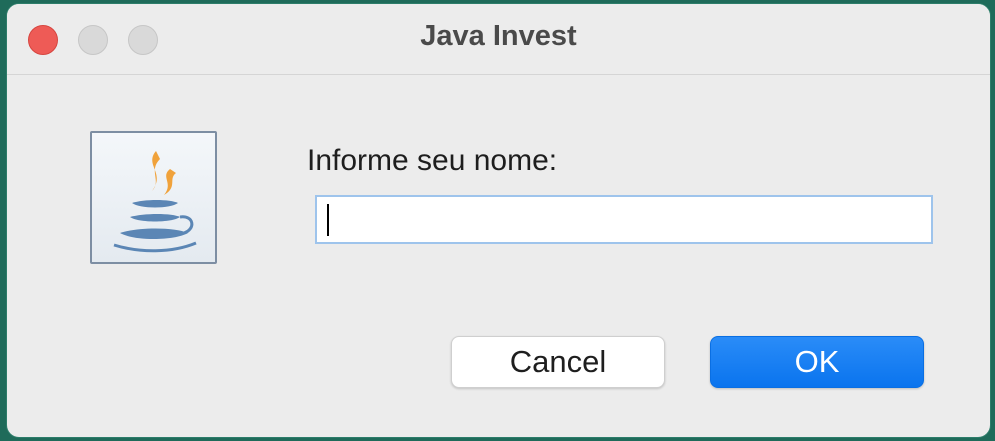  I want to click on window-title: Java Invest, so click(498, 36).